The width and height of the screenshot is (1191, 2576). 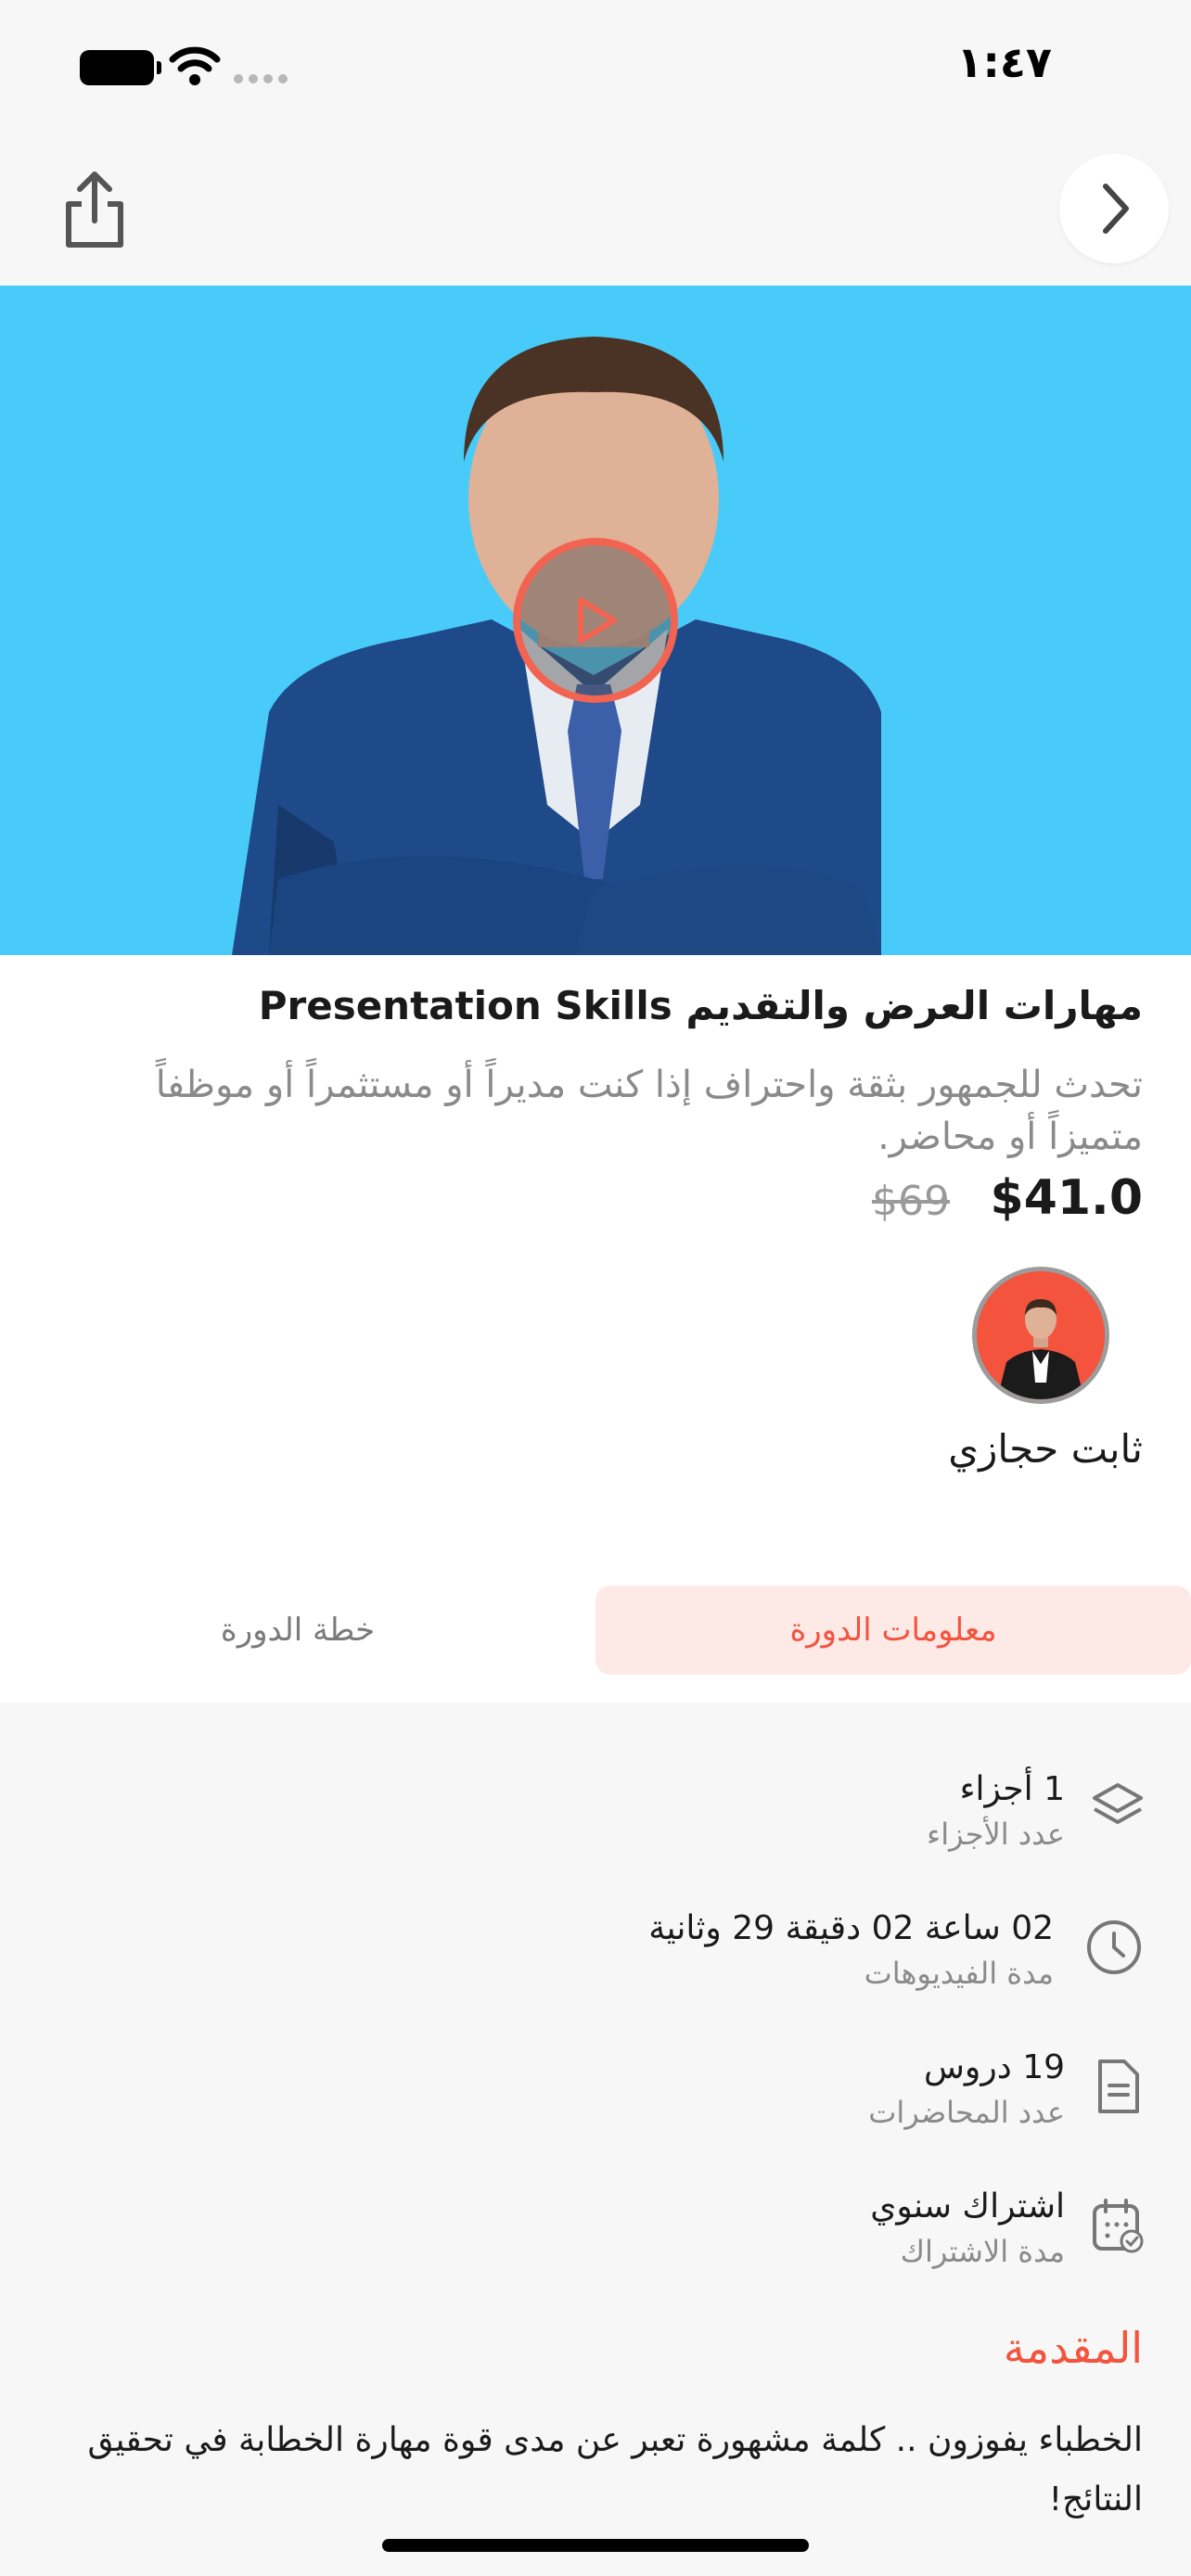 What do you see at coordinates (595, 2230) in the screenshot?
I see `detail-subscription: اشتراك سنوي مدة الاشتراك` at bounding box center [595, 2230].